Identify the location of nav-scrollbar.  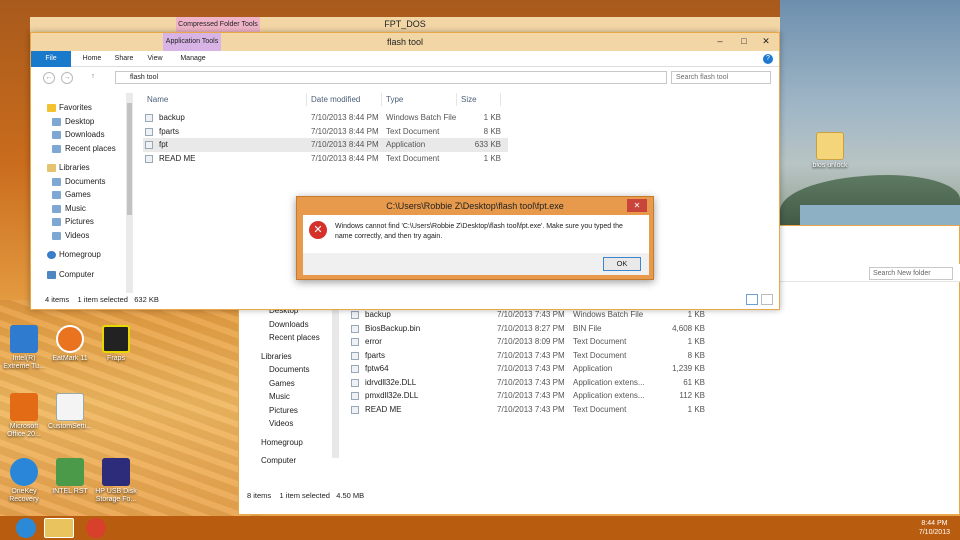
(129, 193).